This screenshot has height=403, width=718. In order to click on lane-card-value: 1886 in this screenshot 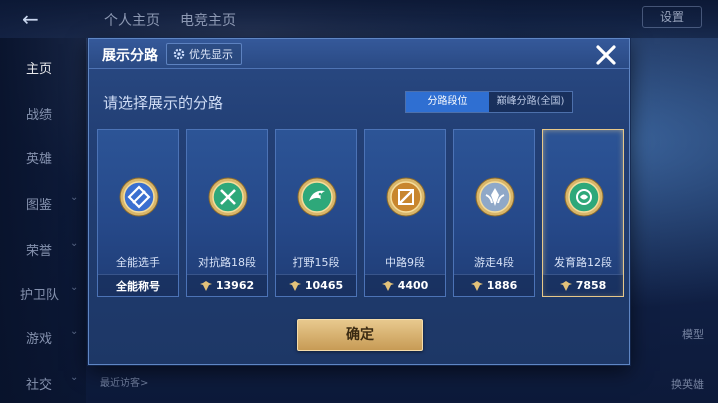, I will do `click(502, 285)`.